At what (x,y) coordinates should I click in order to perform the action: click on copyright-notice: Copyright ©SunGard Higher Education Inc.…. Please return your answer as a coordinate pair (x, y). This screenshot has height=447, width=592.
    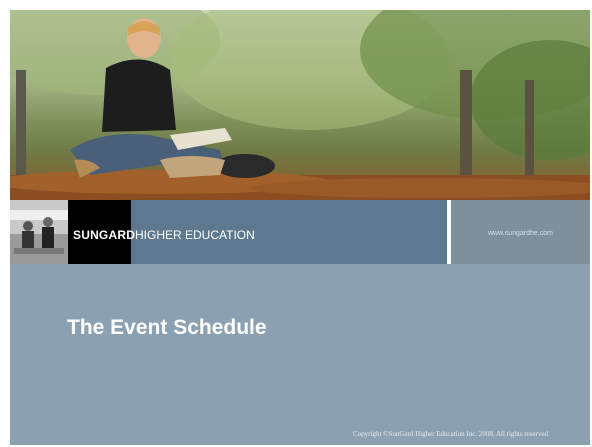
    Looking at the image, I should click on (451, 434).